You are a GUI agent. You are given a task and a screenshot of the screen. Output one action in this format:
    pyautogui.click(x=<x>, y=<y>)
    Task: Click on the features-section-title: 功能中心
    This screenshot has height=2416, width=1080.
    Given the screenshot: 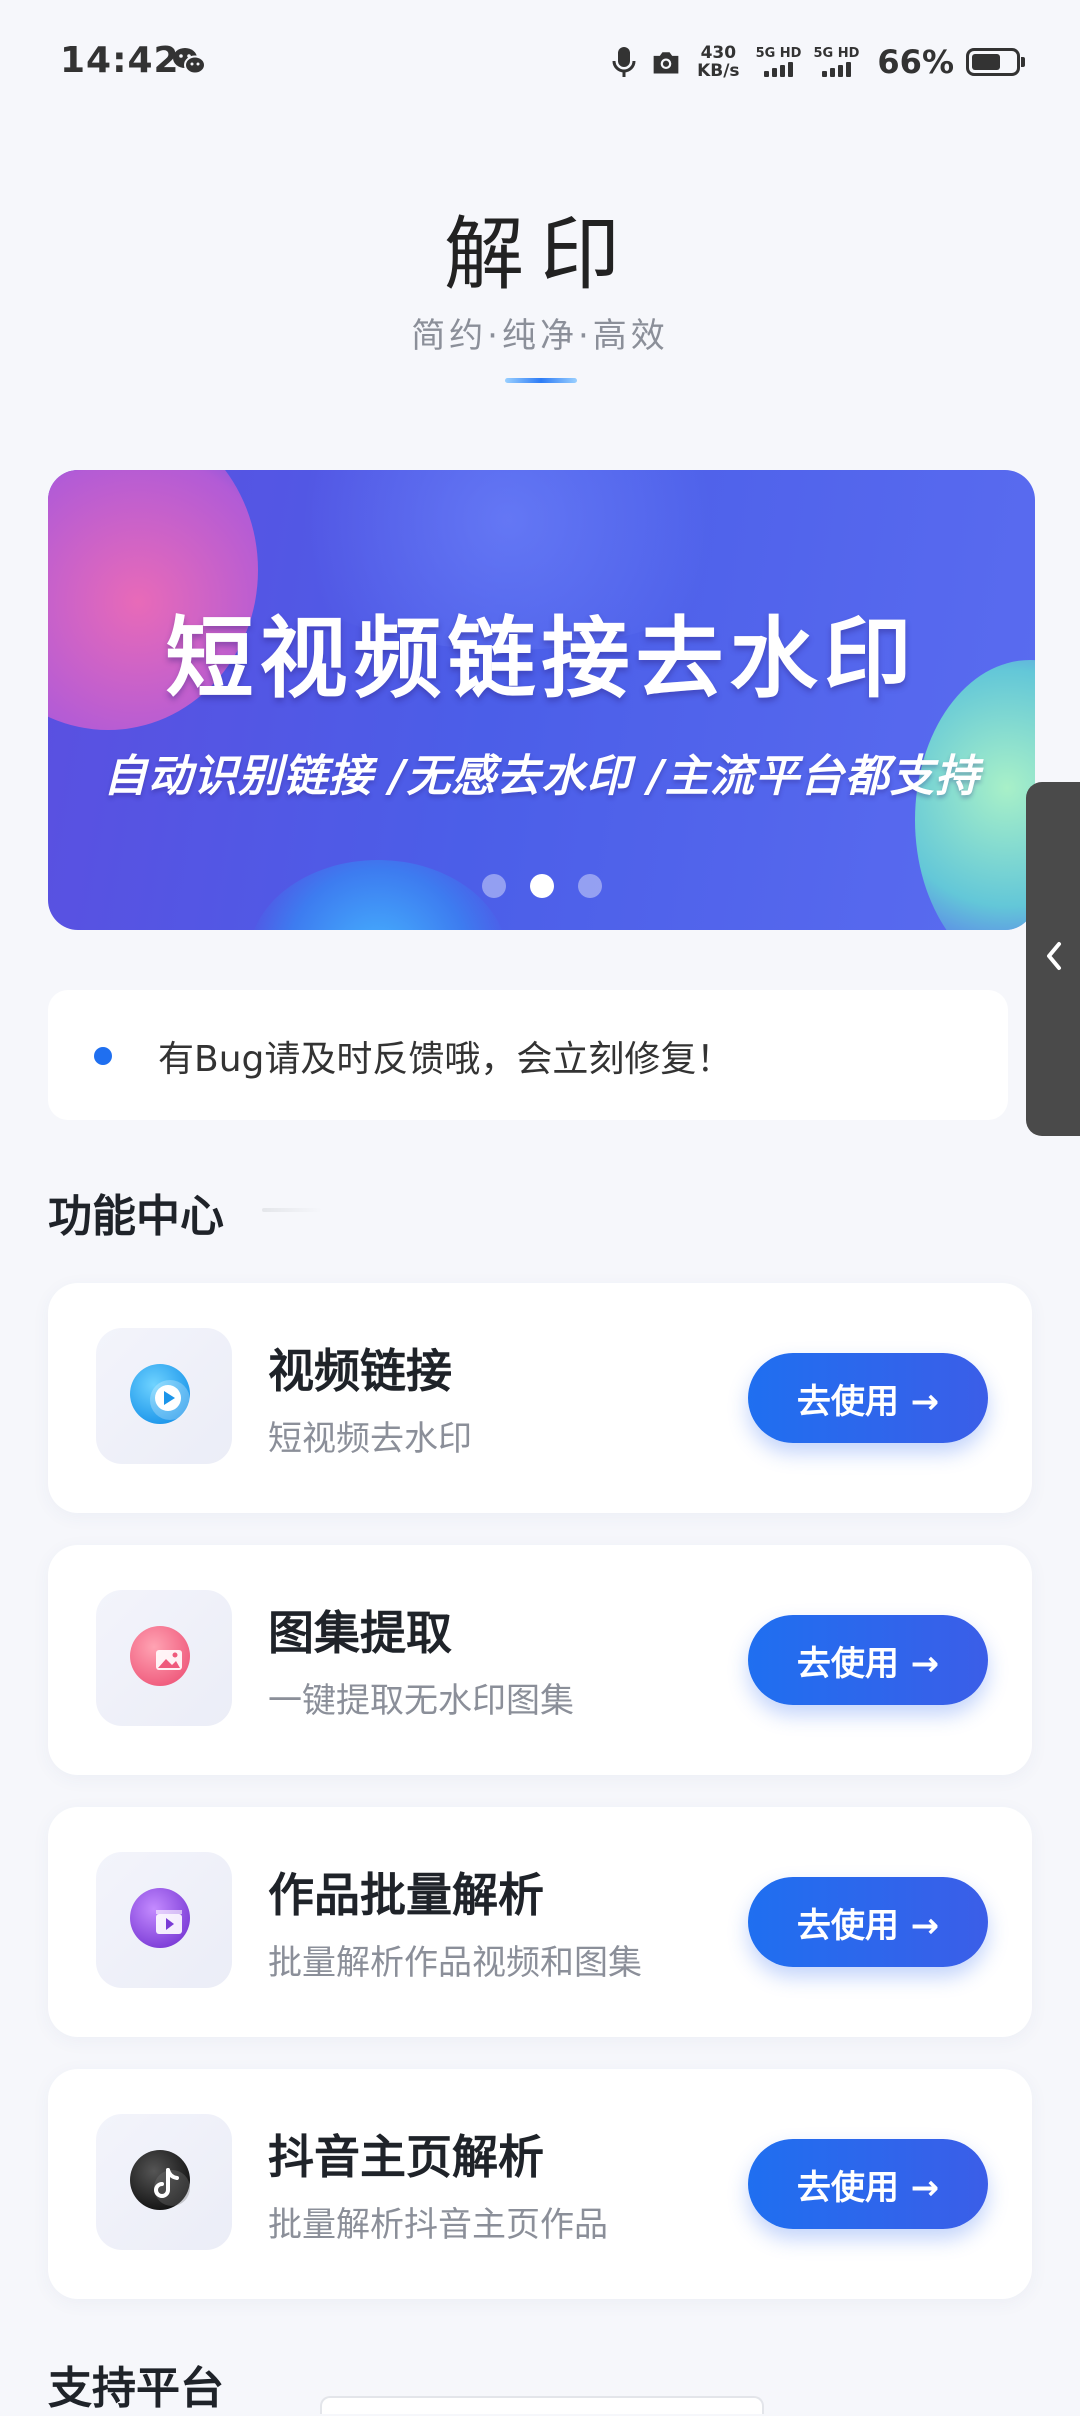 What is the action you would take?
    pyautogui.click(x=136, y=1216)
    